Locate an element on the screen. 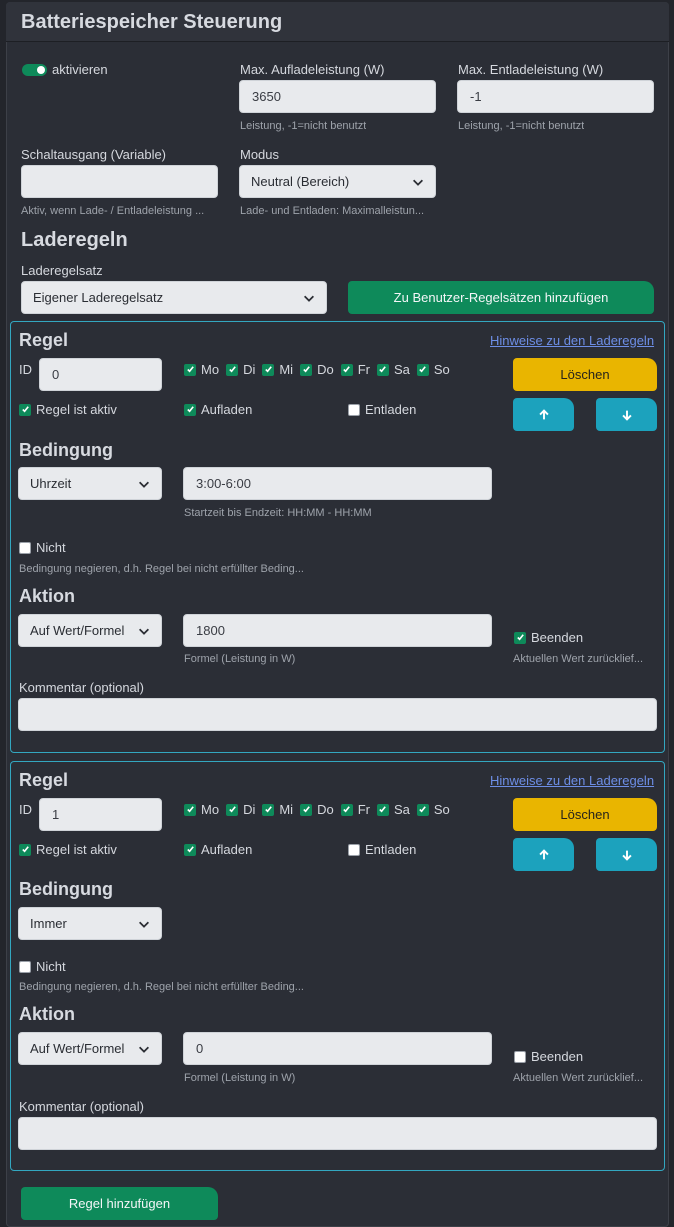 The image size is (674, 1227). max-discharge-input: -1 is located at coordinates (555, 96).